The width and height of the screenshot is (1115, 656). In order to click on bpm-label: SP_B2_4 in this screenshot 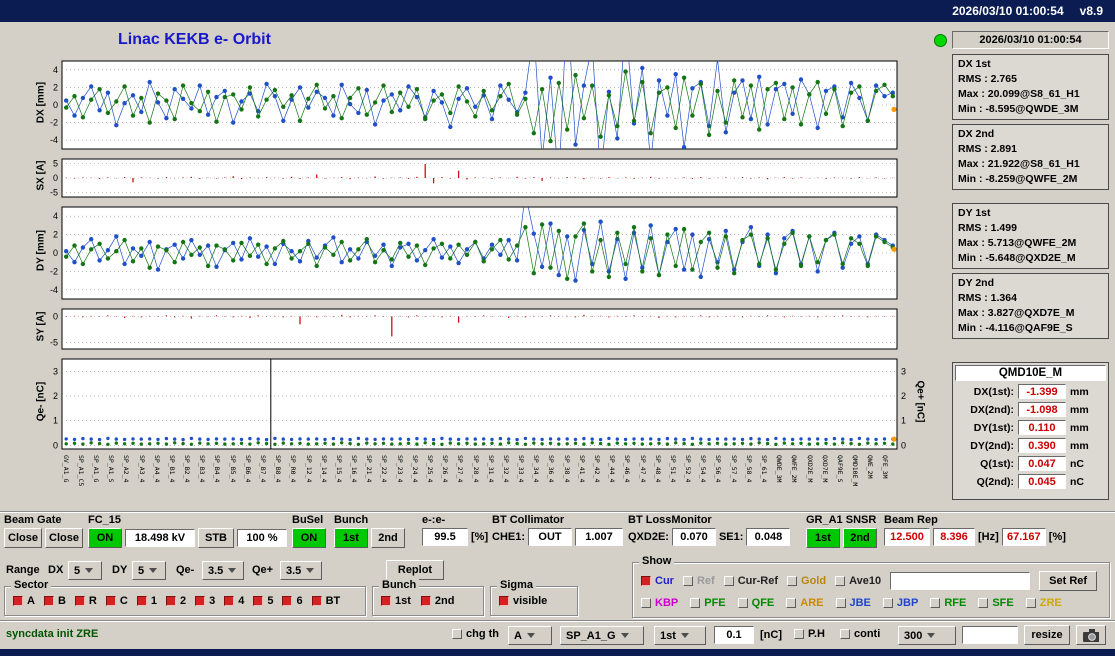, I will do `click(187, 469)`.